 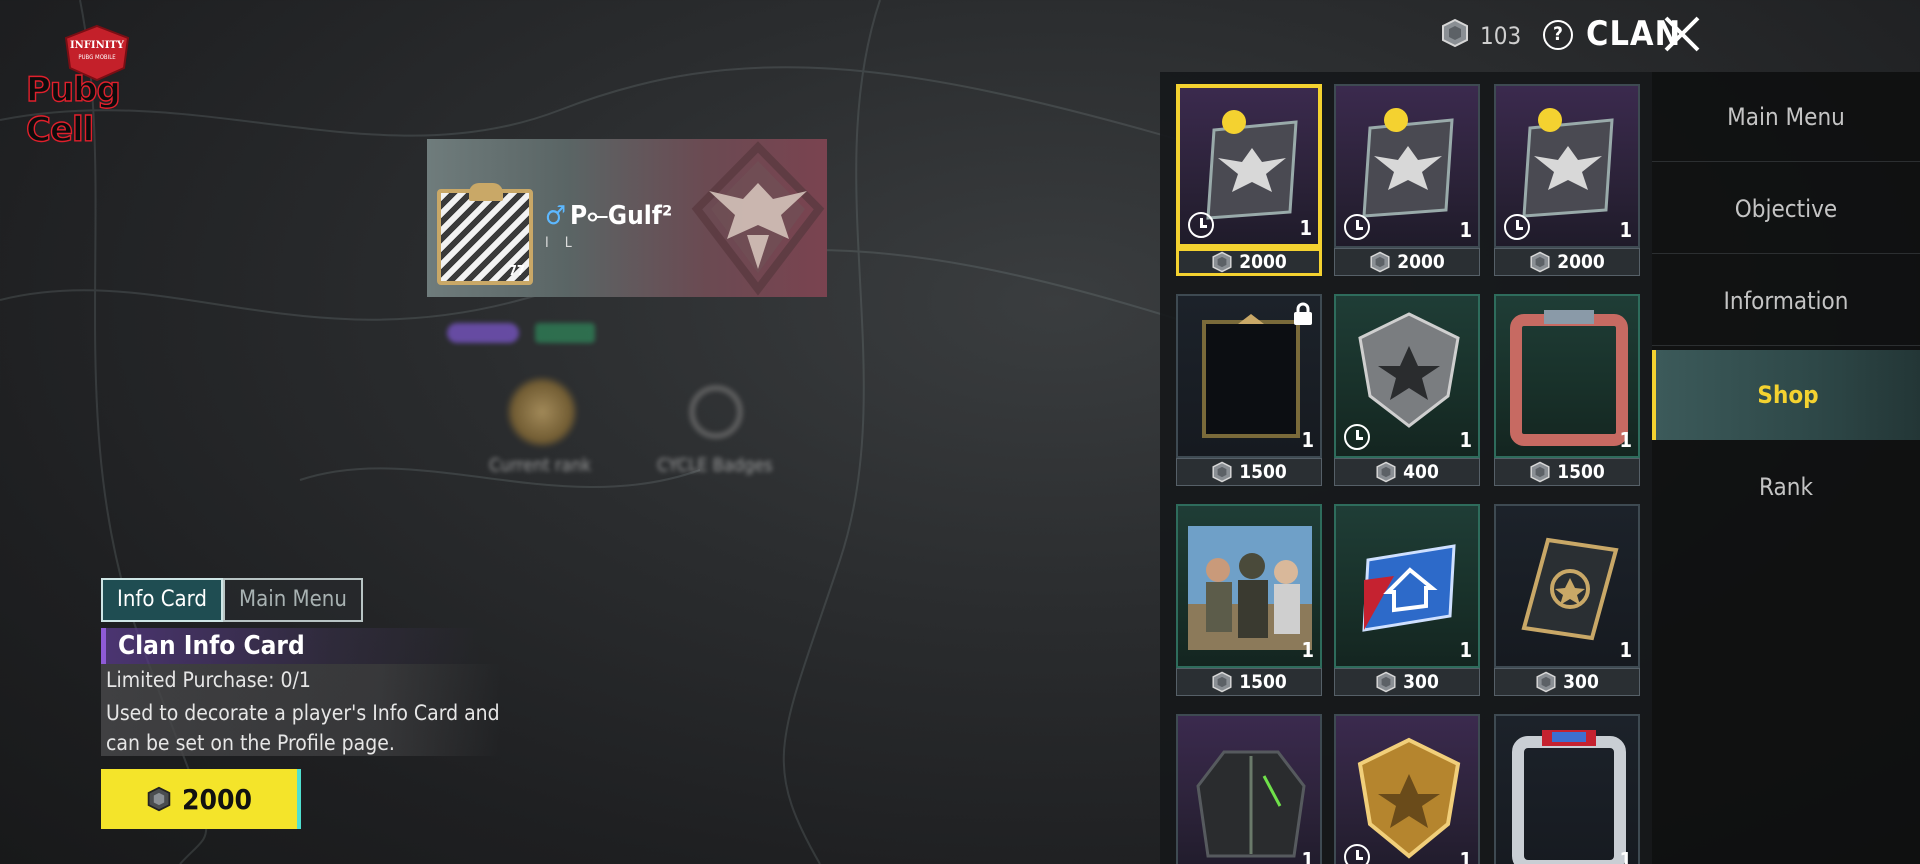 I want to click on watermark-sub-text: PUBG MOBILE, so click(x=97, y=57).